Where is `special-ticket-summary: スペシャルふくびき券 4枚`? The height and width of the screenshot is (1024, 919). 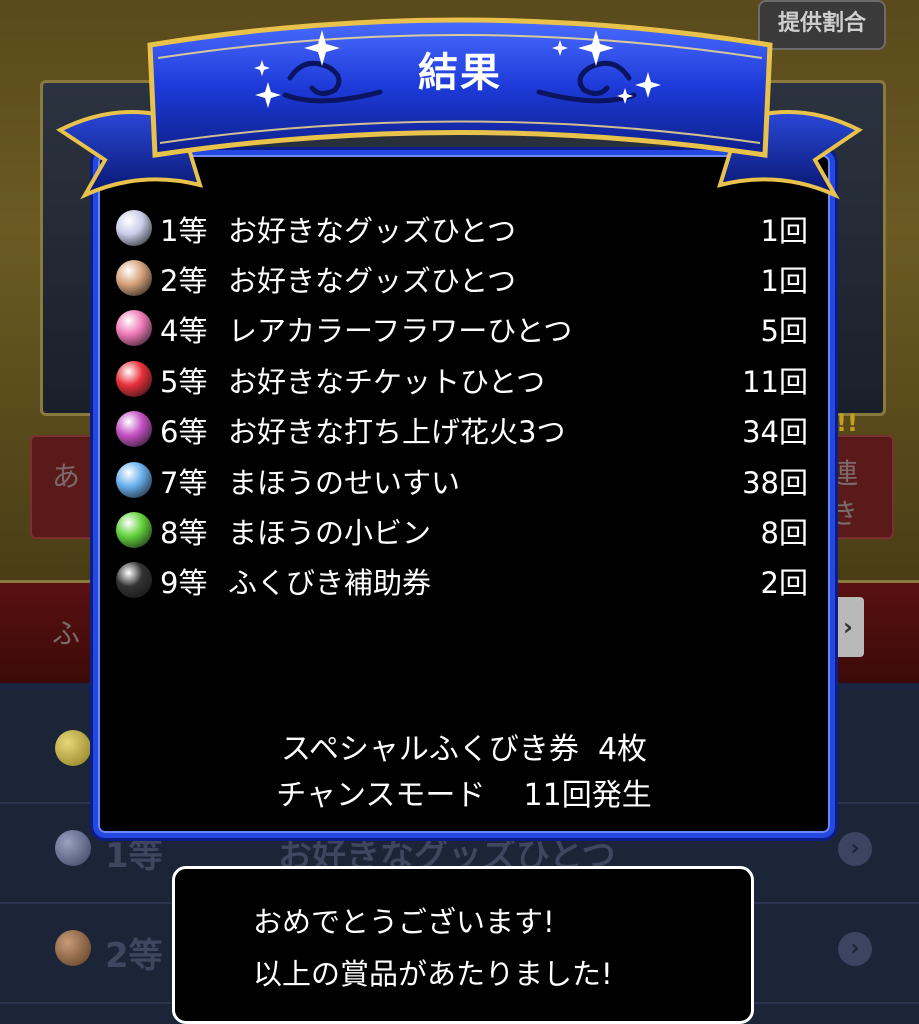
special-ticket-summary: スペシャルふくびき券 4枚 is located at coordinates (464, 749).